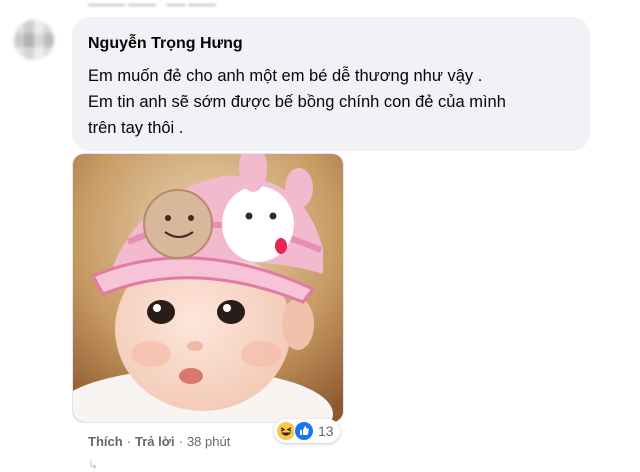 The image size is (640, 472). What do you see at coordinates (304, 431) in the screenshot?
I see `like-icon` at bounding box center [304, 431].